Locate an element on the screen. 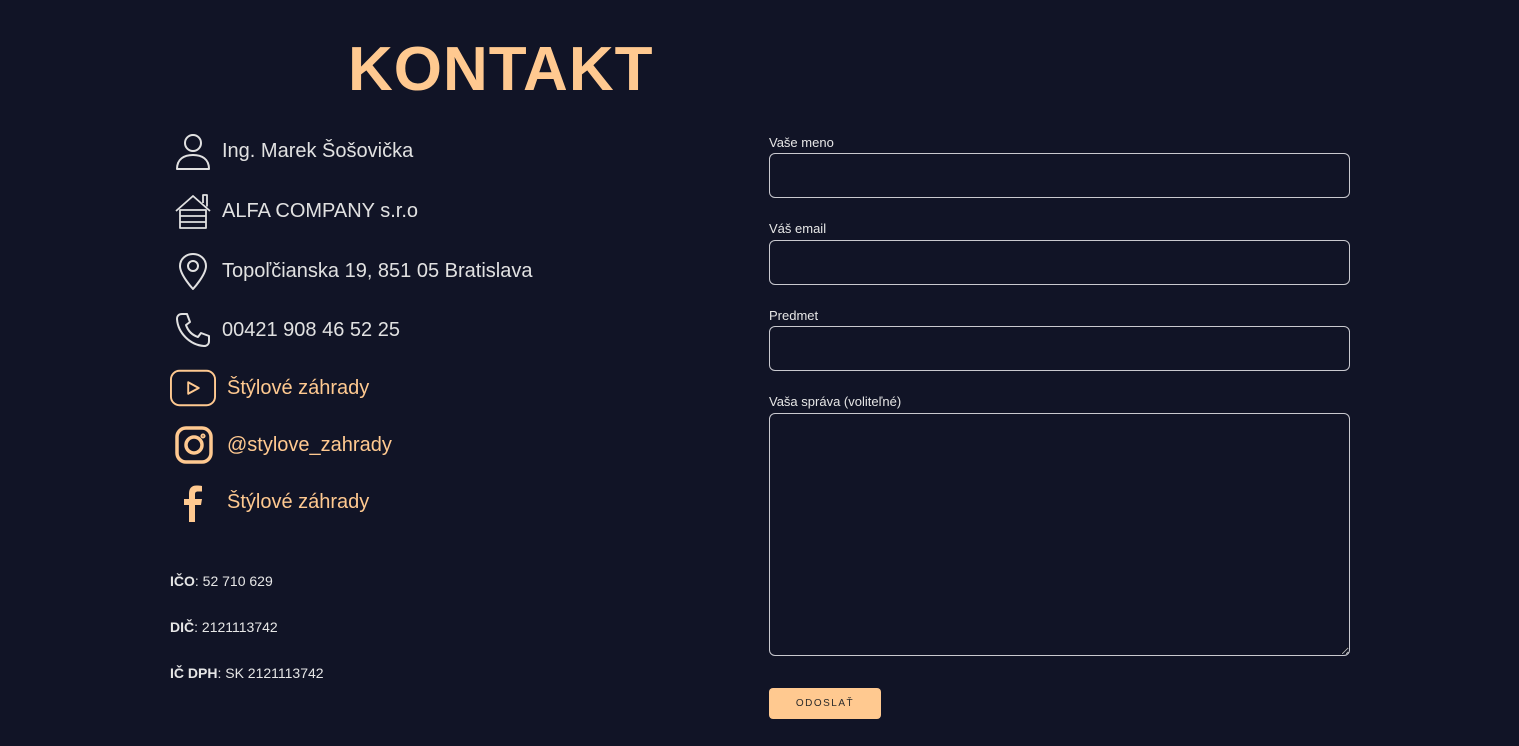 This screenshot has height=746, width=1519. contact-address-row: Topoľčianska 19, 851 05 Bratislava is located at coordinates (351, 271).